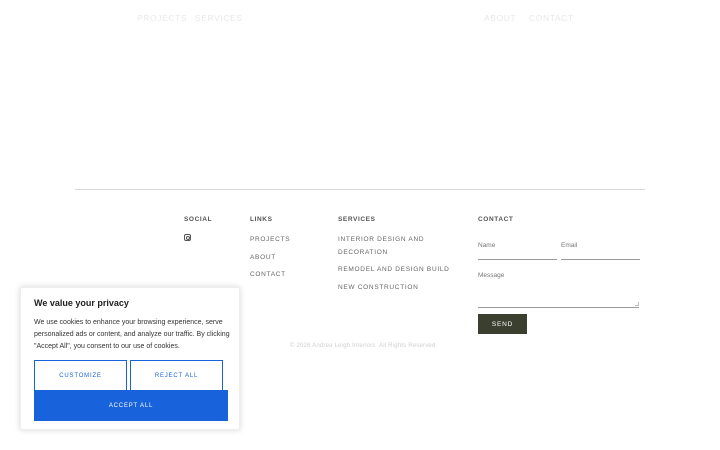 Image resolution: width=720 pixels, height=450 pixels. What do you see at coordinates (496, 219) in the screenshot?
I see `contact-heading: CONTACT` at bounding box center [496, 219].